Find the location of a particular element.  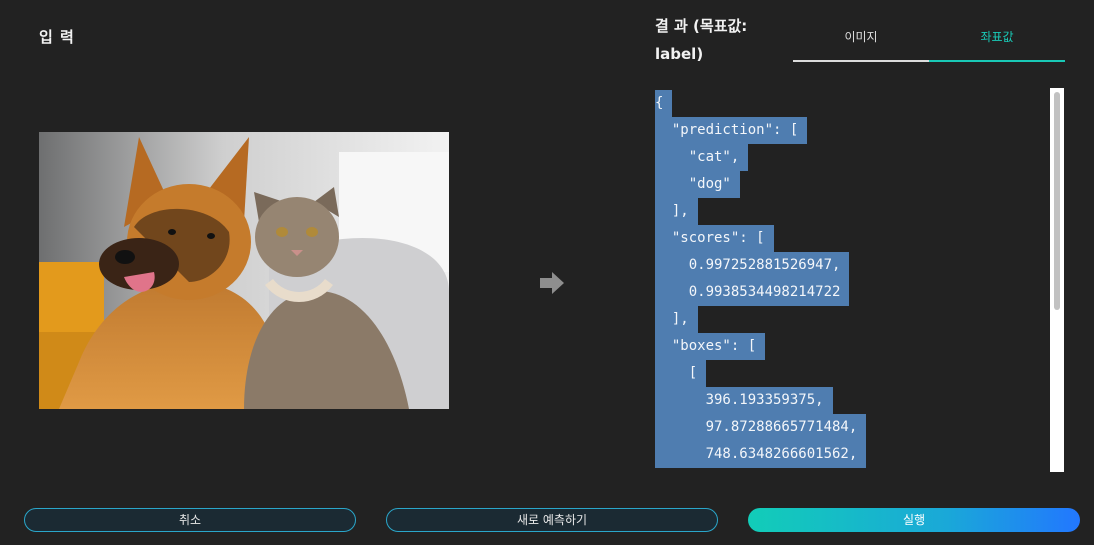

json-line: 748.6348266601562, is located at coordinates (851, 453).